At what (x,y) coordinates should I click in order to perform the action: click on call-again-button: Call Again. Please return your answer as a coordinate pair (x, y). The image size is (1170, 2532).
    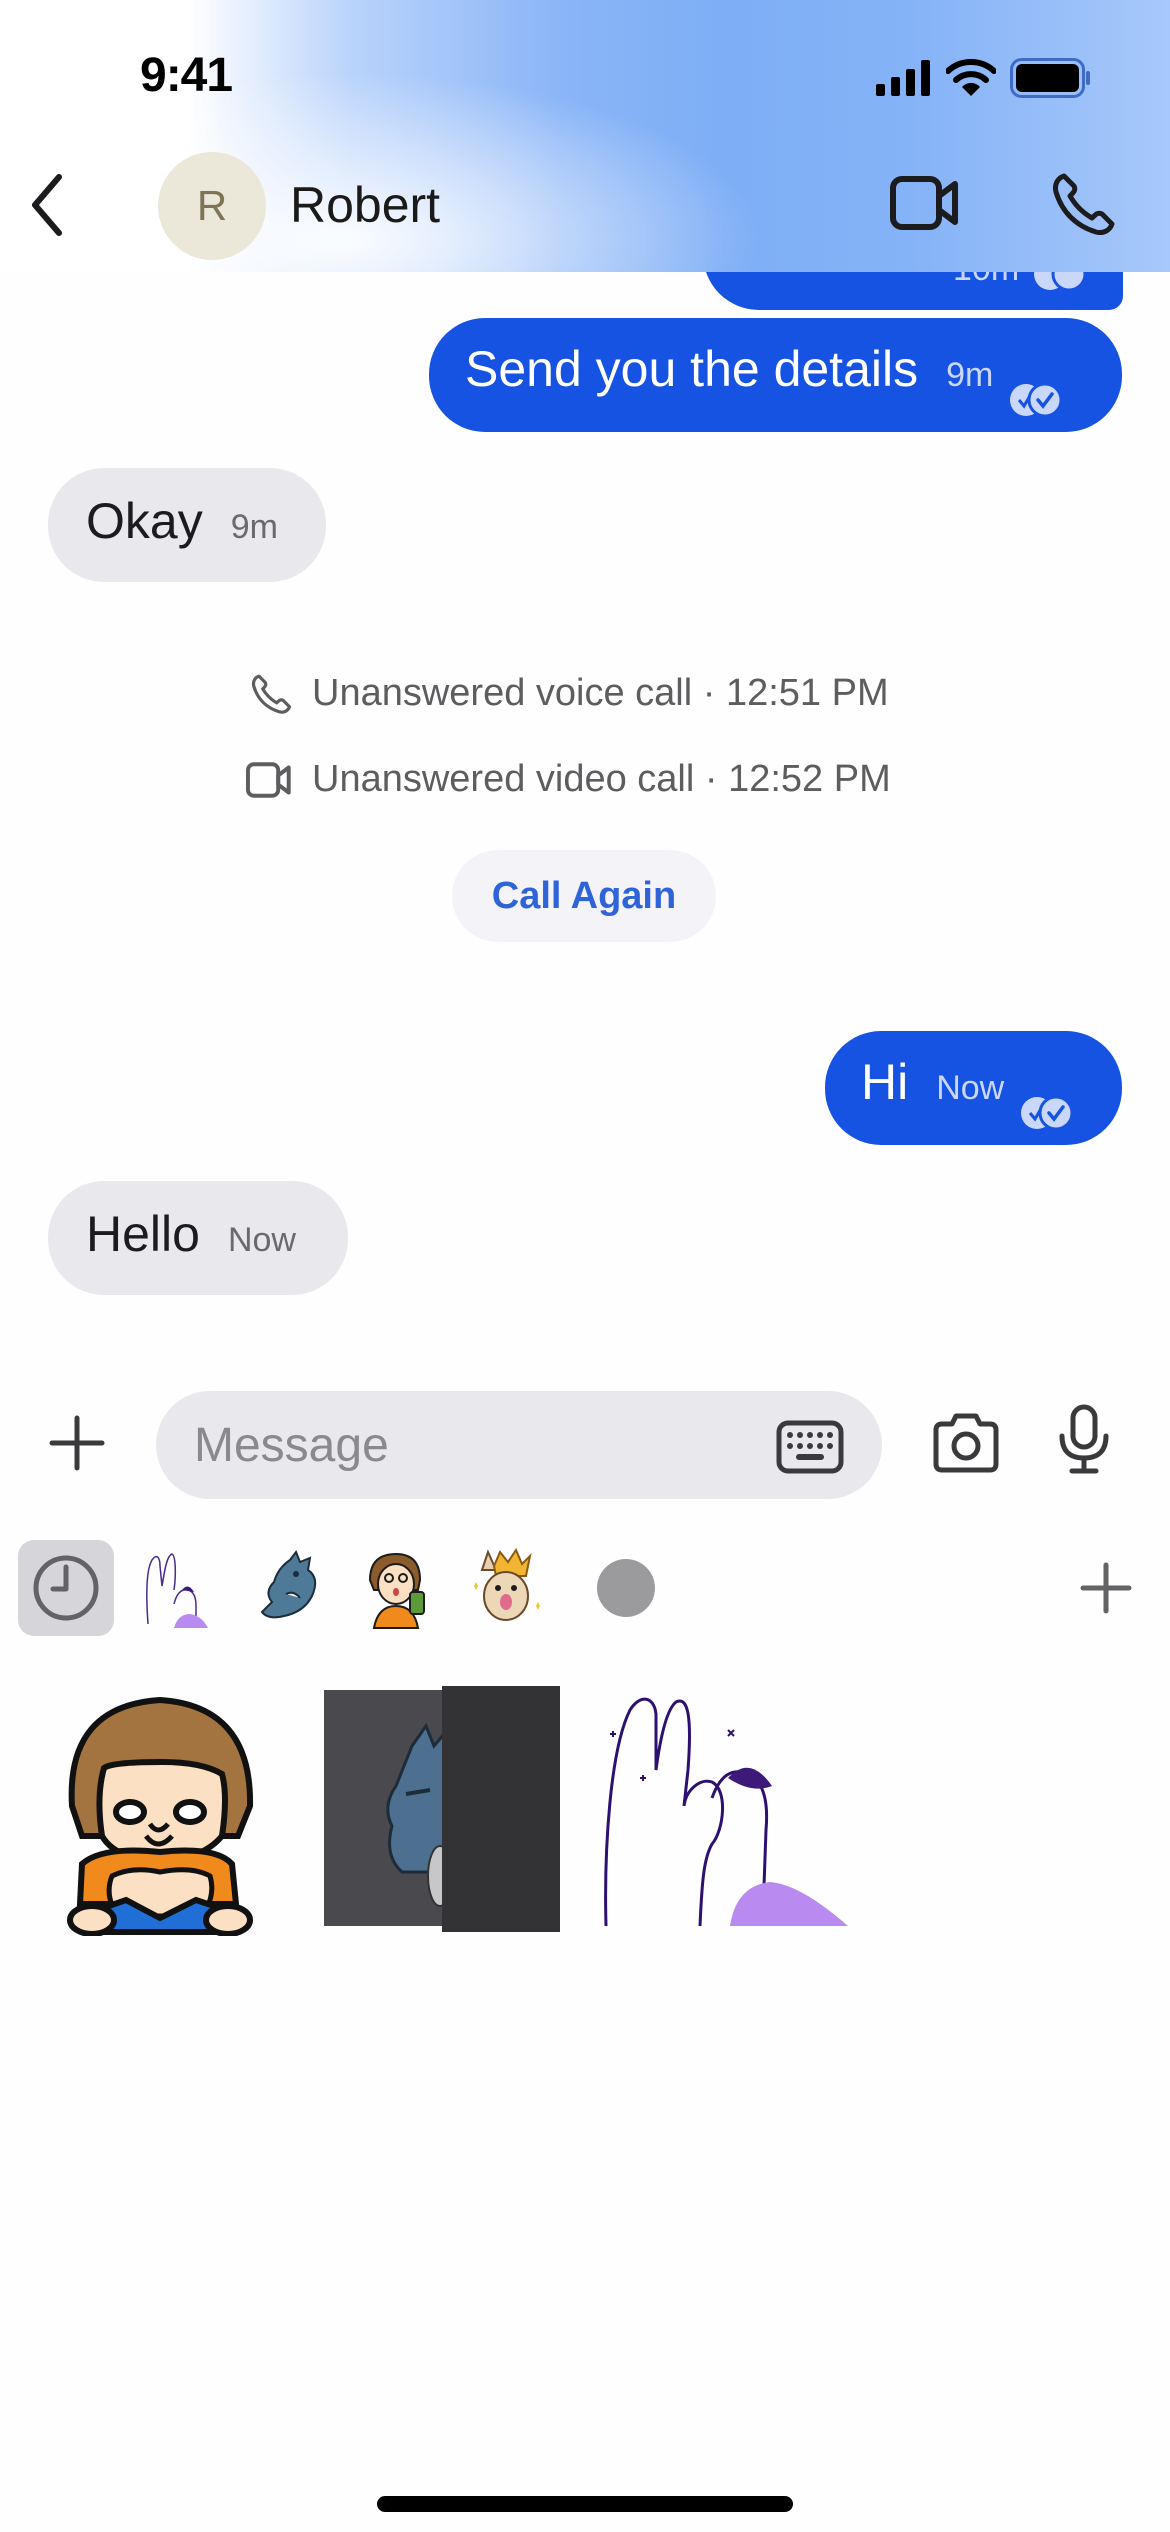
    Looking at the image, I should click on (584, 896).